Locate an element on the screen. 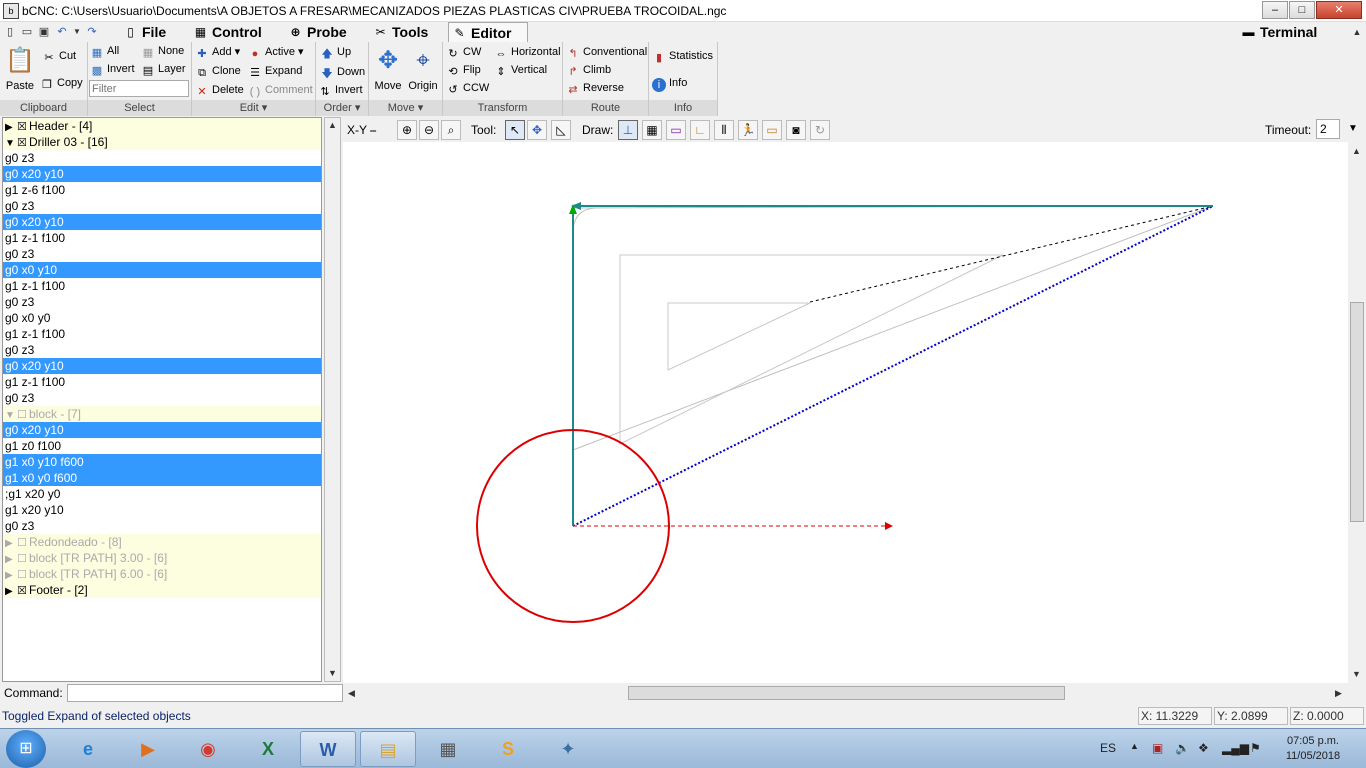 Image resolution: width=1366 pixels, height=768 pixels. ruler-tool-icon: ◺ is located at coordinates (561, 130).